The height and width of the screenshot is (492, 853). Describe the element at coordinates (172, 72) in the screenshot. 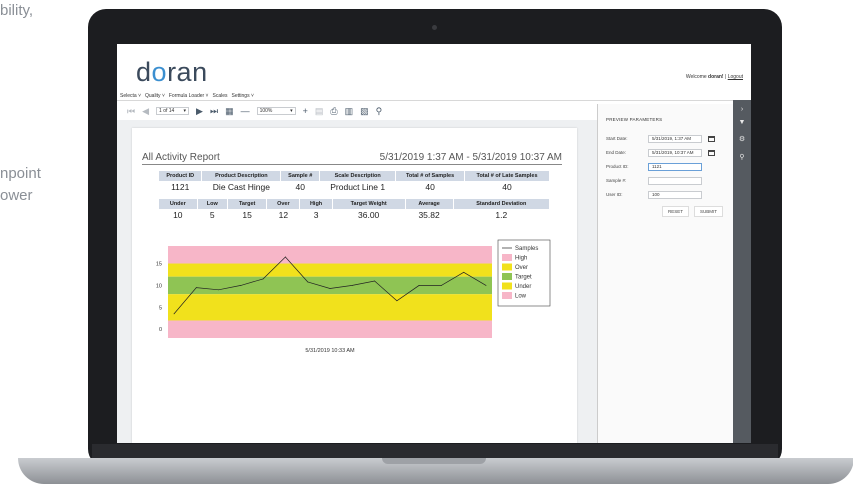

I see `doran-logo: doran` at that location.